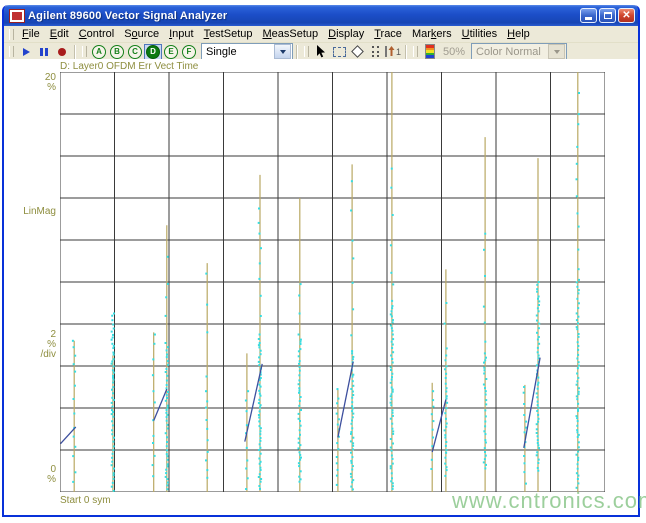  Describe the element at coordinates (221, 51) in the screenshot. I see `sweep-mode-value: Single` at that location.